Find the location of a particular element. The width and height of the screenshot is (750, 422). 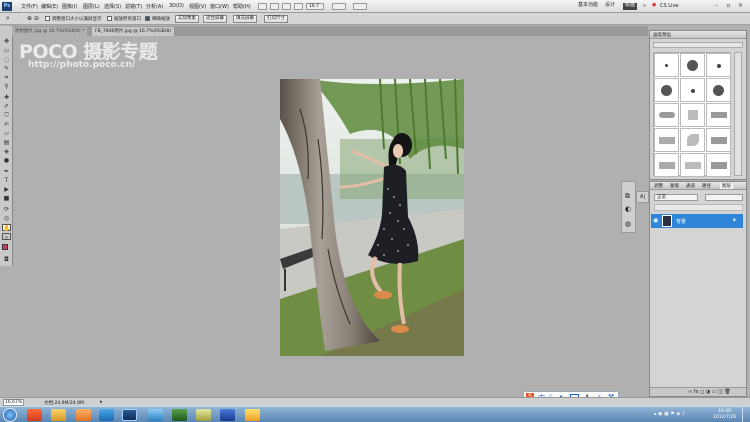

crop-tool-icon: ⌗ is located at coordinates (6, 77).